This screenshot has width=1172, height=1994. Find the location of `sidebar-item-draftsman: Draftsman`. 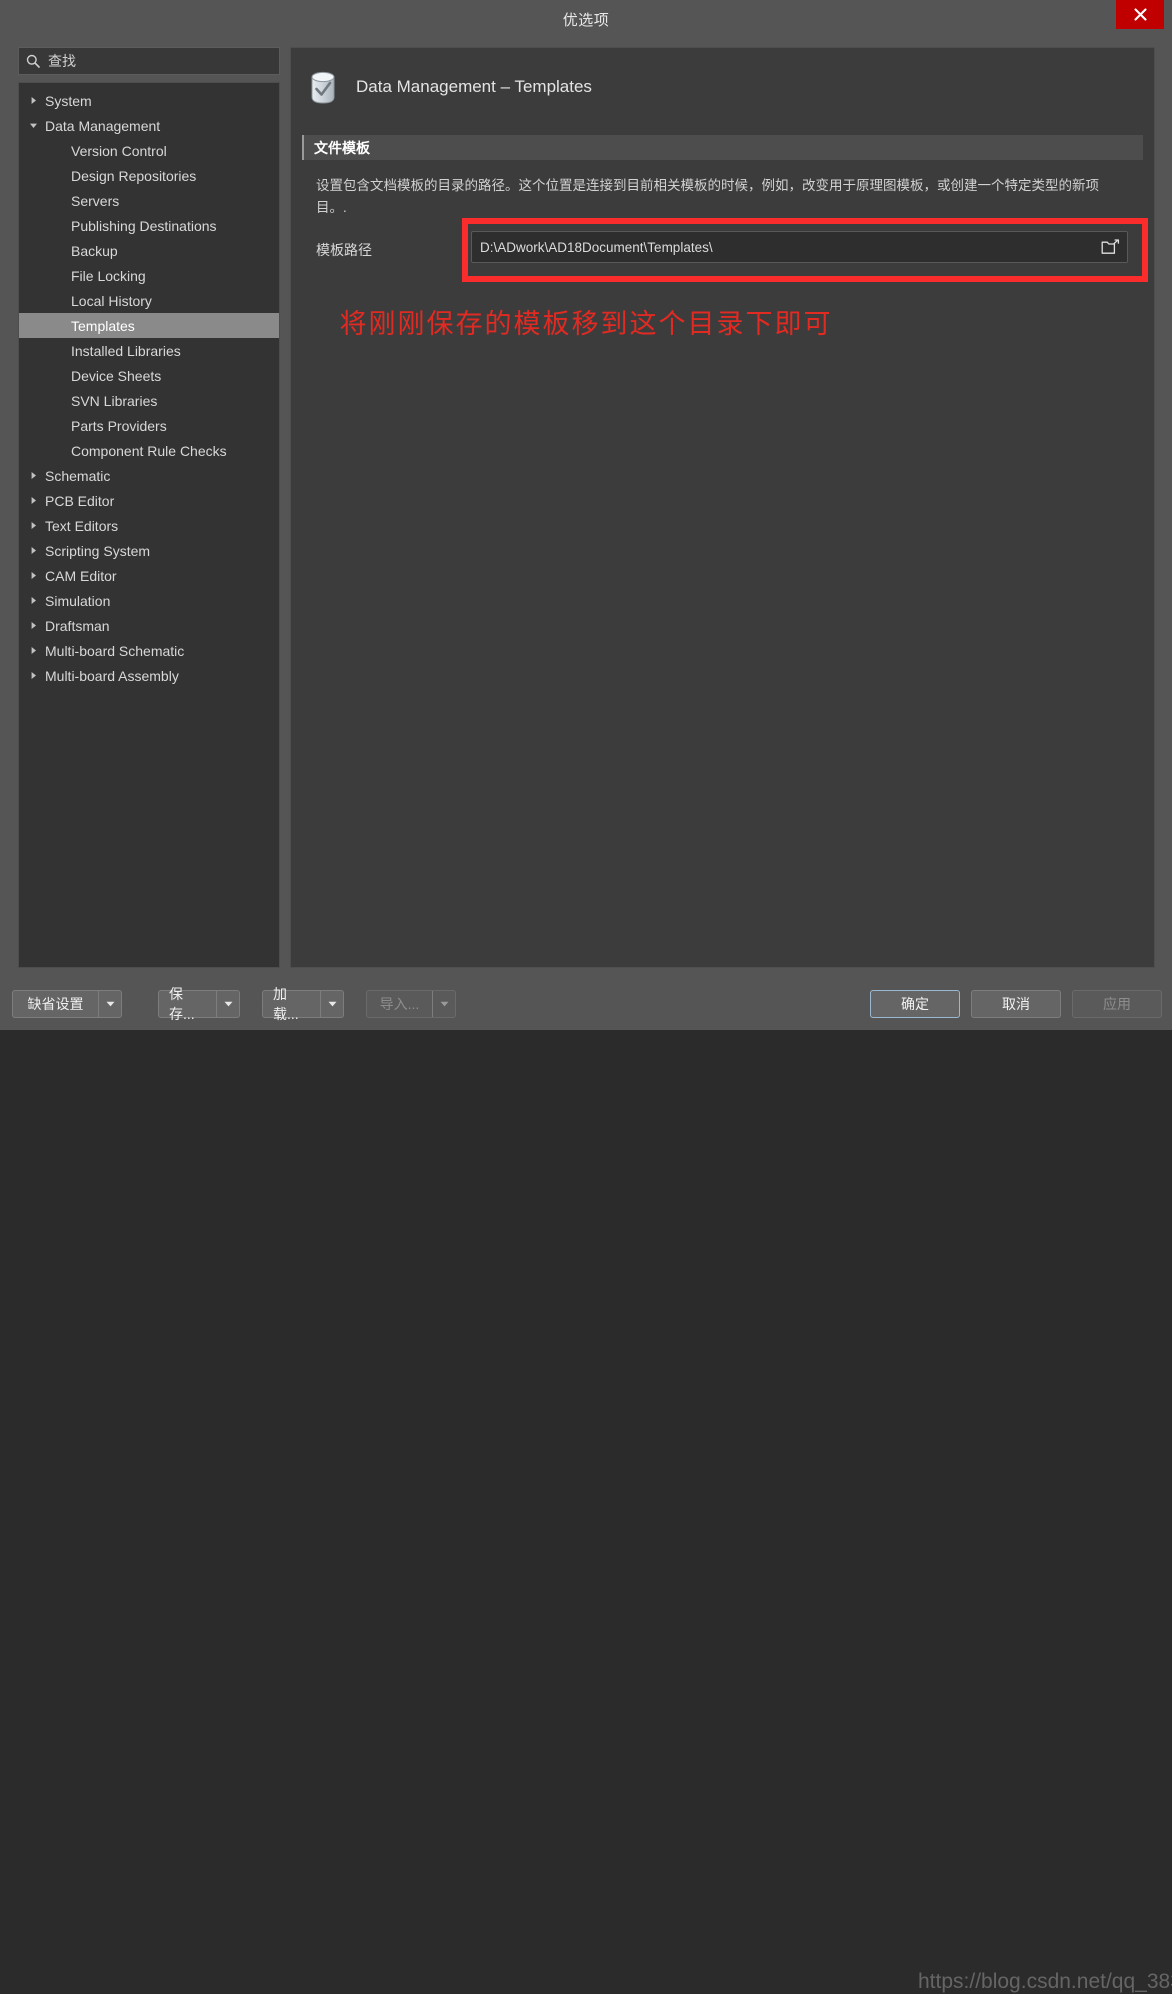

sidebar-item-draftsman: Draftsman is located at coordinates (149, 625).